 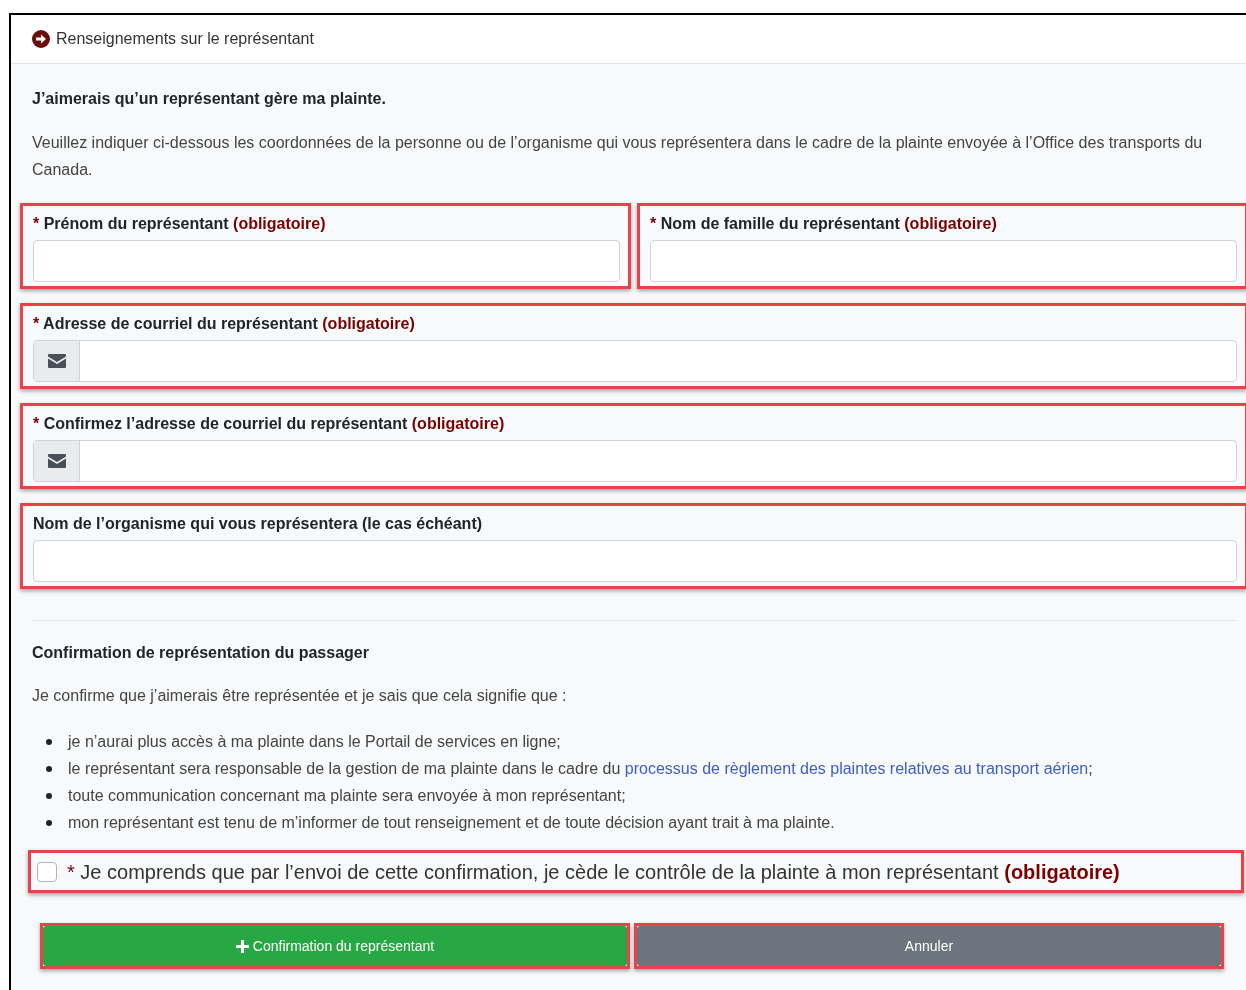 I want to click on list-item-text: mon représentant est tenu de m’informer de tout renseignement et de toute décision ayant trait à ma plainte., so click(x=451, y=823).